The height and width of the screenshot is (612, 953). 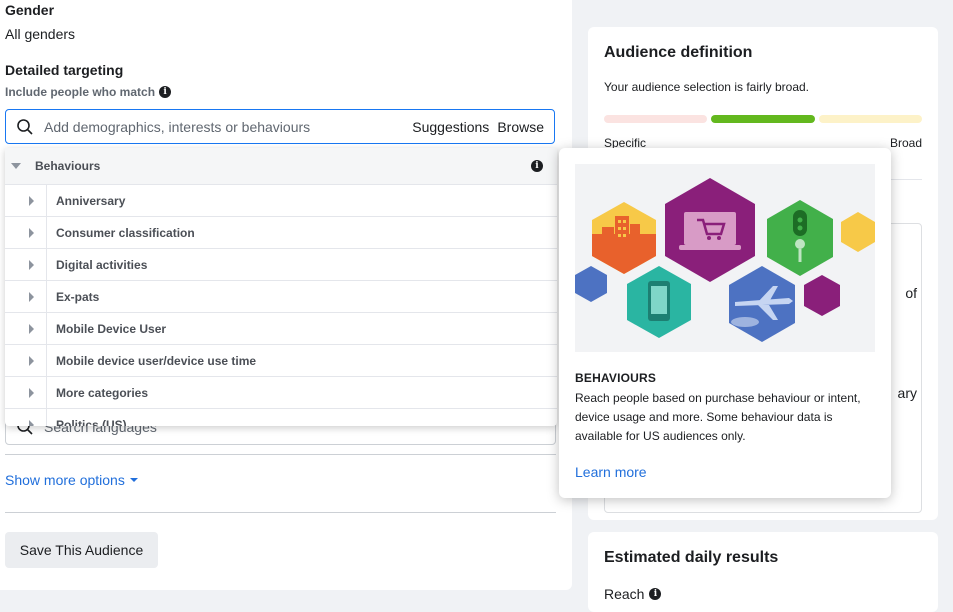 I want to click on partial-text: ary, so click(x=907, y=393).